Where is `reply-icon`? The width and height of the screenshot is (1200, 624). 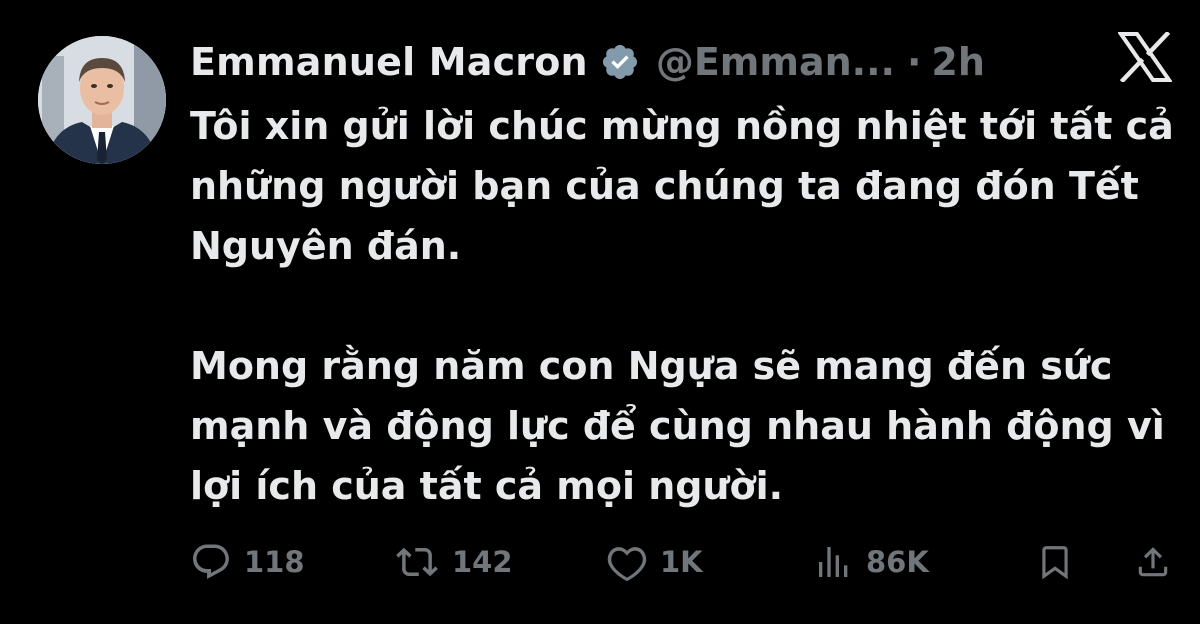 reply-icon is located at coordinates (211, 561).